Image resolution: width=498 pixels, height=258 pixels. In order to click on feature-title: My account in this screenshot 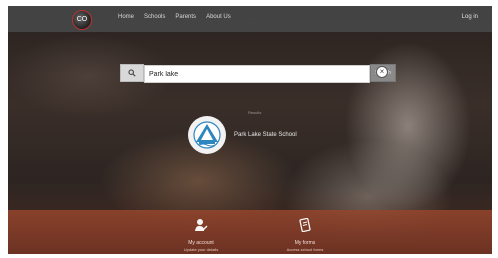, I will do `click(201, 243)`.